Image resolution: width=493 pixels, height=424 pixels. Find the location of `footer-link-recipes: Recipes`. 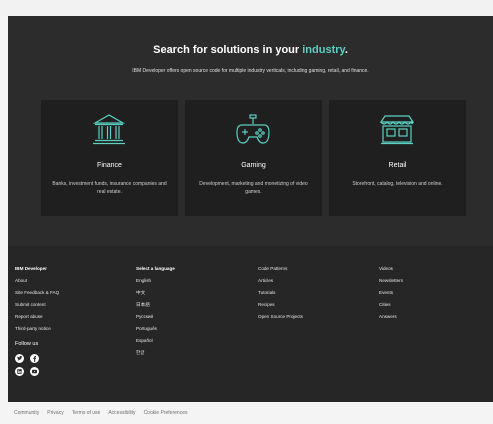

footer-link-recipes: Recipes is located at coordinates (280, 308).